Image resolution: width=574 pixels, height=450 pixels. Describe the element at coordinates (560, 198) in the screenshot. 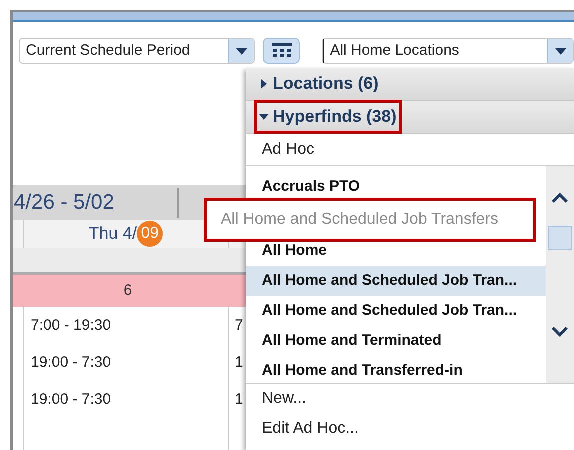

I see `scroll-up-icon` at that location.